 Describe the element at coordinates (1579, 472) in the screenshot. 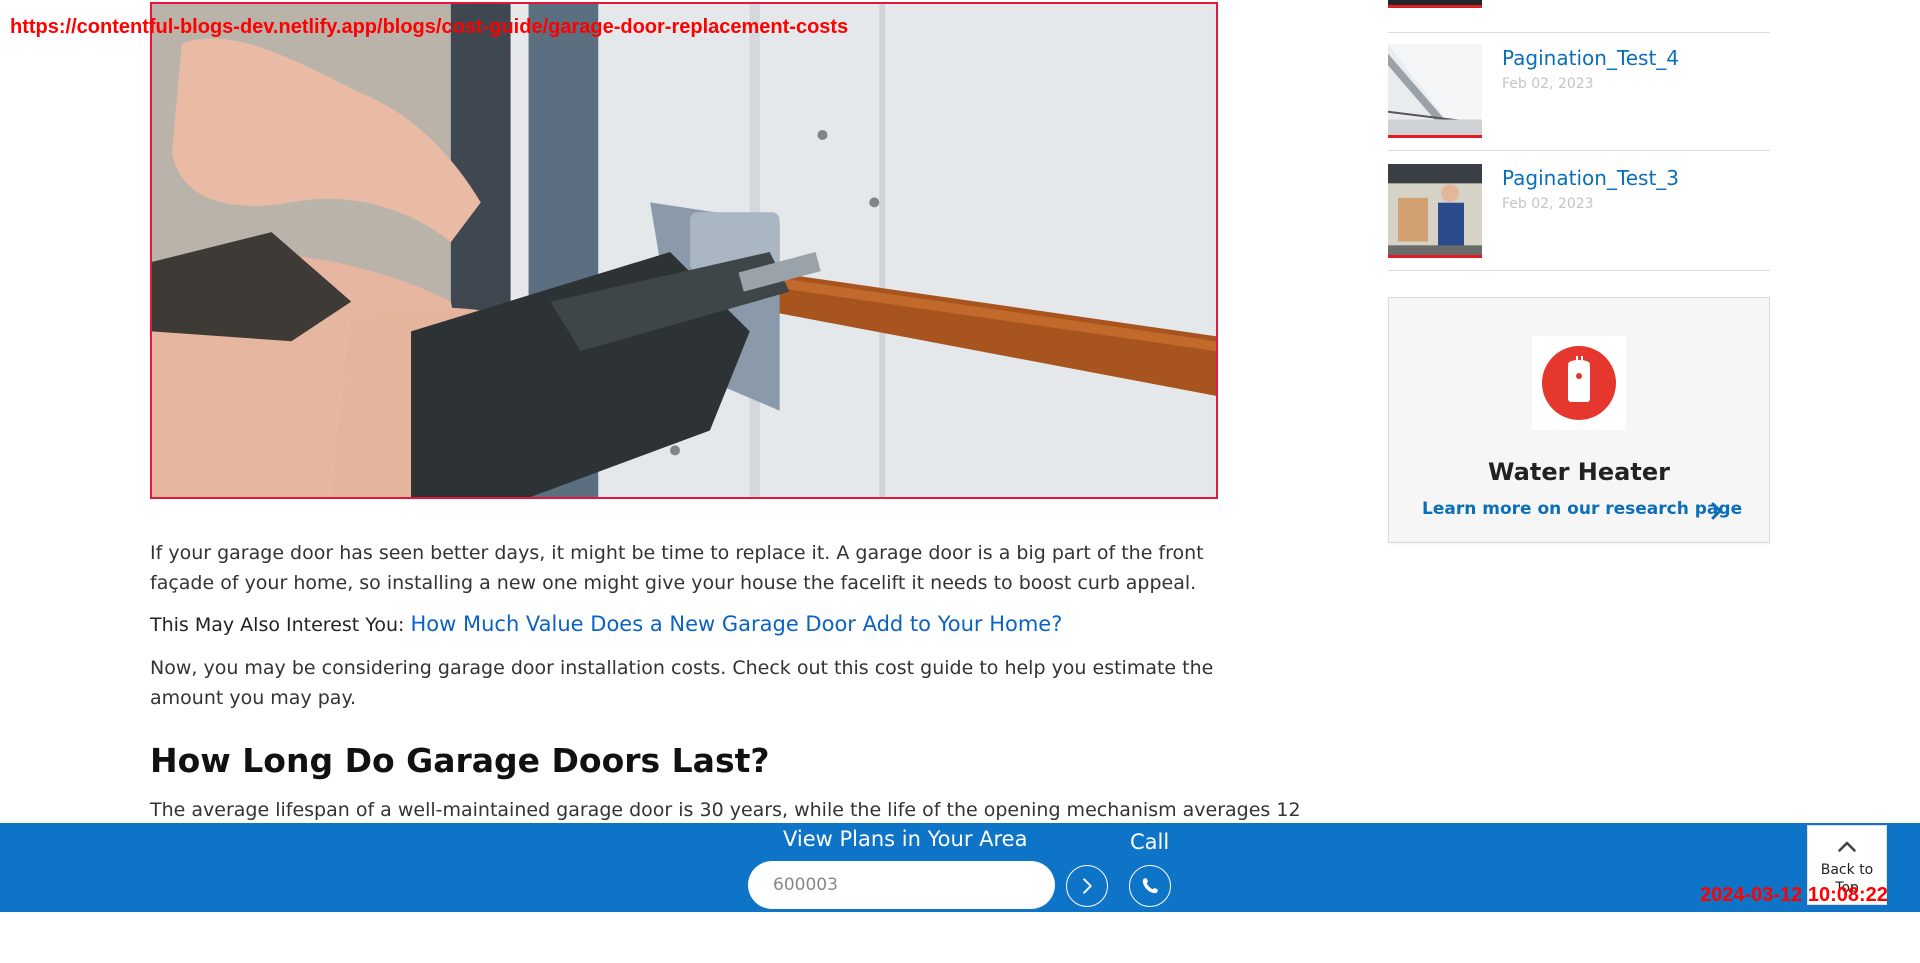

I see `card-title: Water Heater` at that location.